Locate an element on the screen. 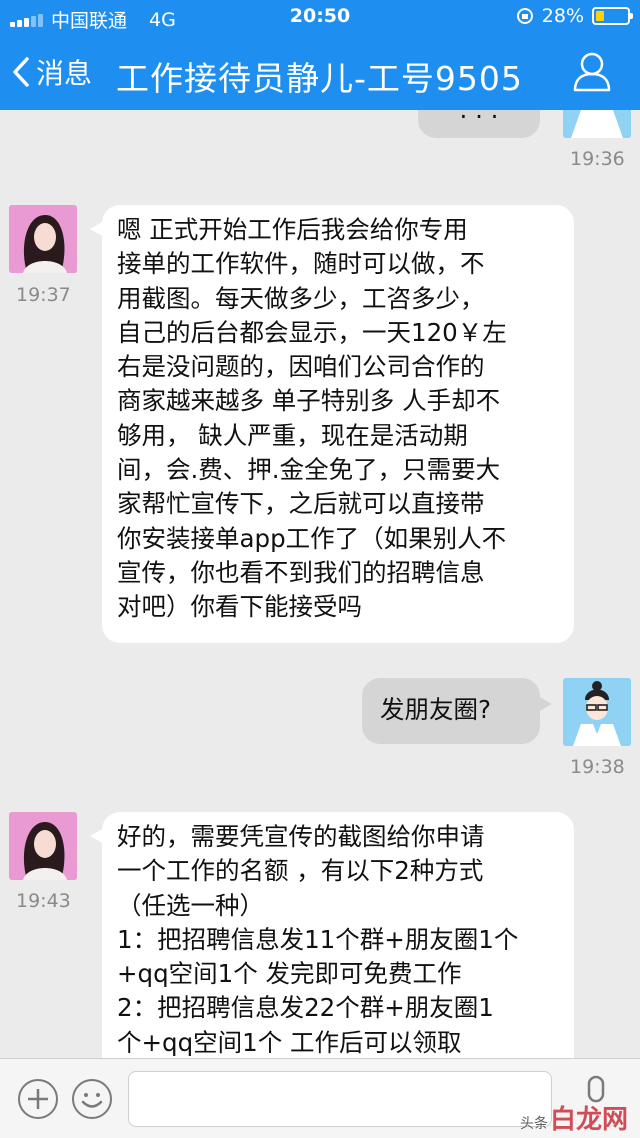  message-text-line: 个+qq空间1个 工作后可以领取 is located at coordinates (289, 1042).